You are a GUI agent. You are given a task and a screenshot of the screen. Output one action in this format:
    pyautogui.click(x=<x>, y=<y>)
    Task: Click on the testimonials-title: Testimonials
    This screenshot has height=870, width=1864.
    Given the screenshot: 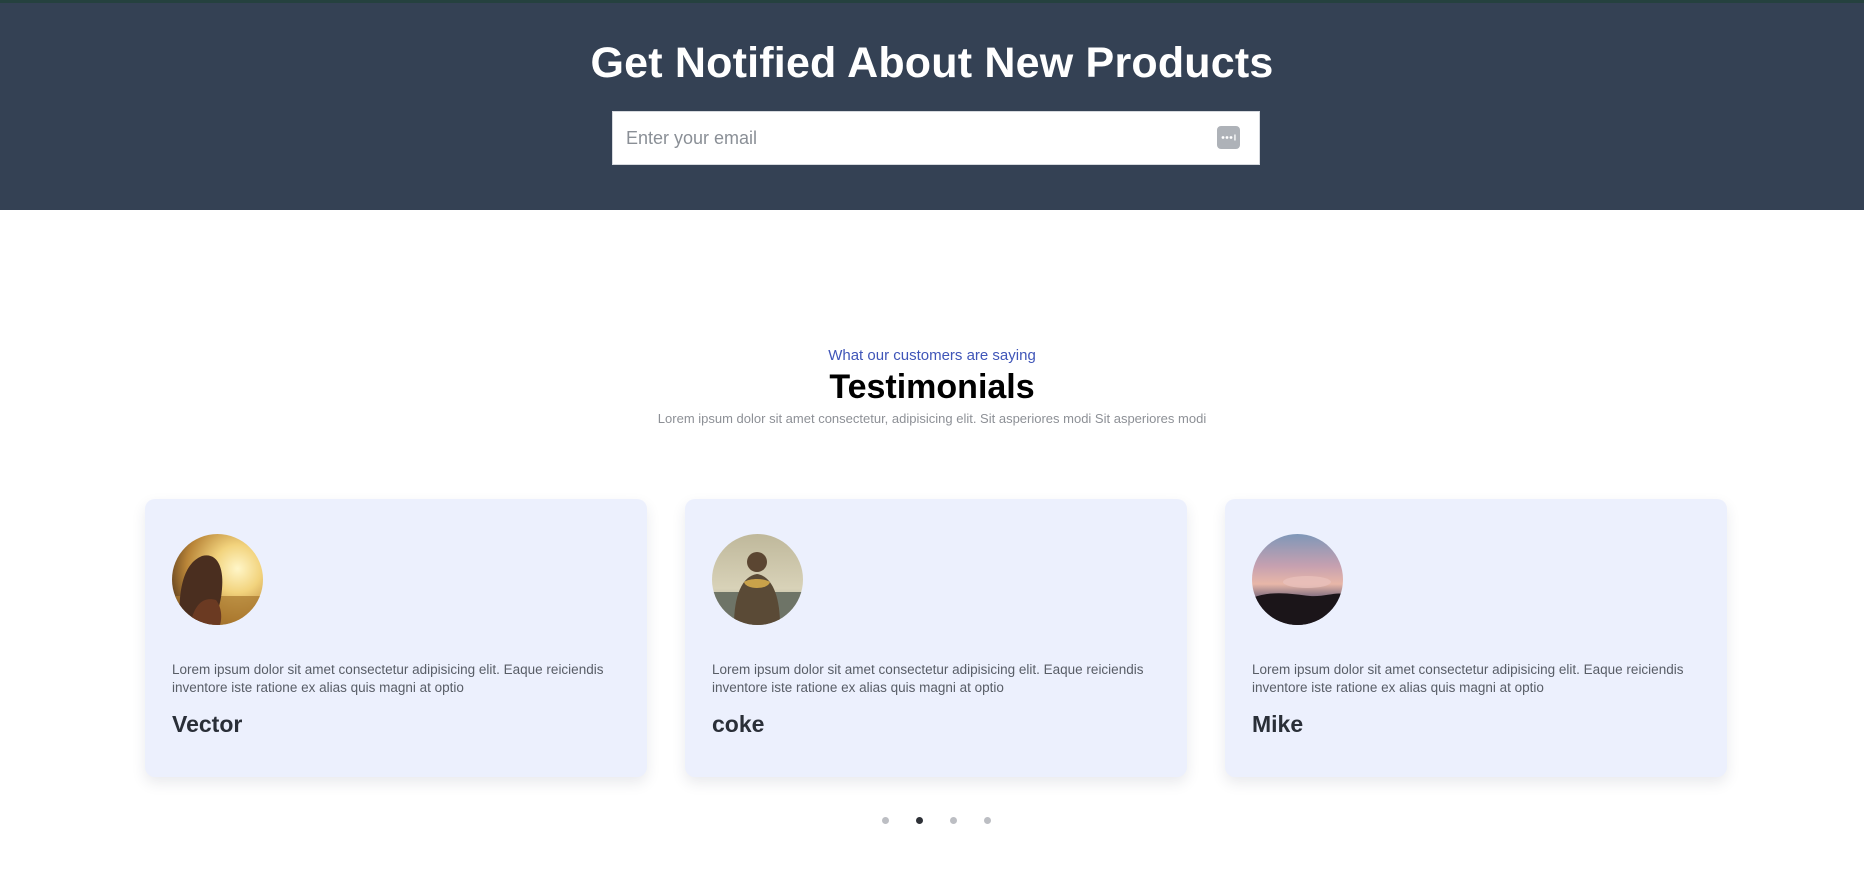 What is the action you would take?
    pyautogui.click(x=932, y=387)
    